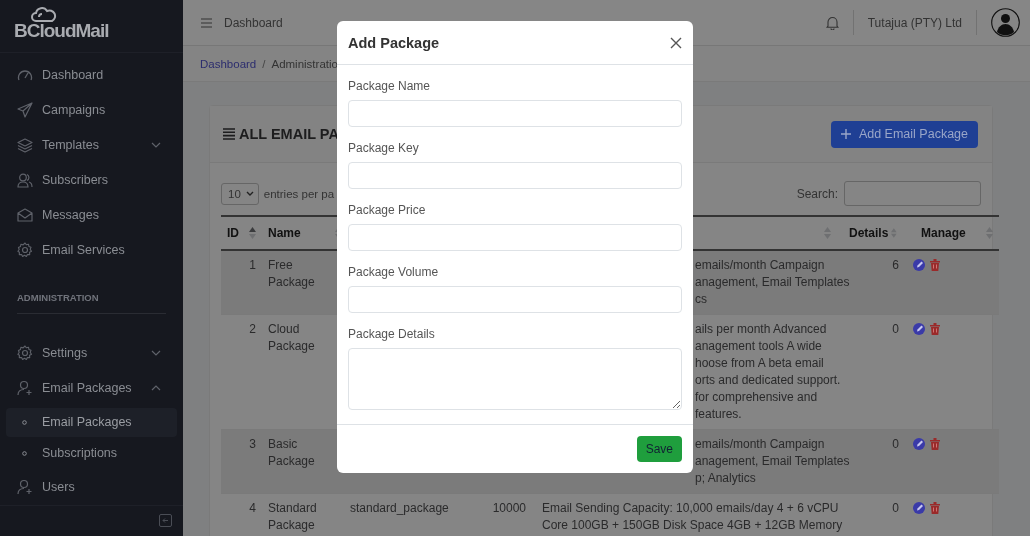  I want to click on field-label: Package Key, so click(384, 148).